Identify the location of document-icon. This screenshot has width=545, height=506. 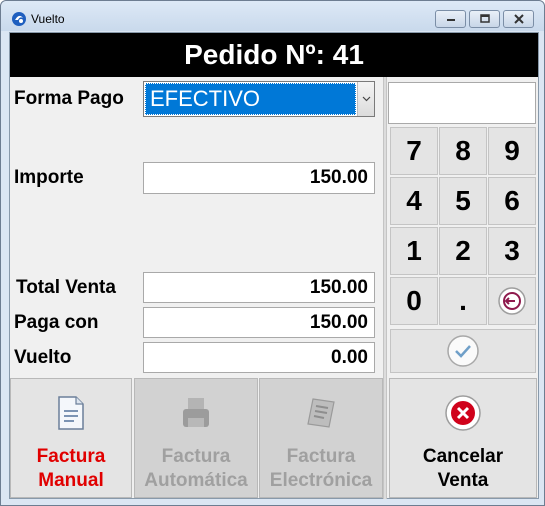
(71, 413).